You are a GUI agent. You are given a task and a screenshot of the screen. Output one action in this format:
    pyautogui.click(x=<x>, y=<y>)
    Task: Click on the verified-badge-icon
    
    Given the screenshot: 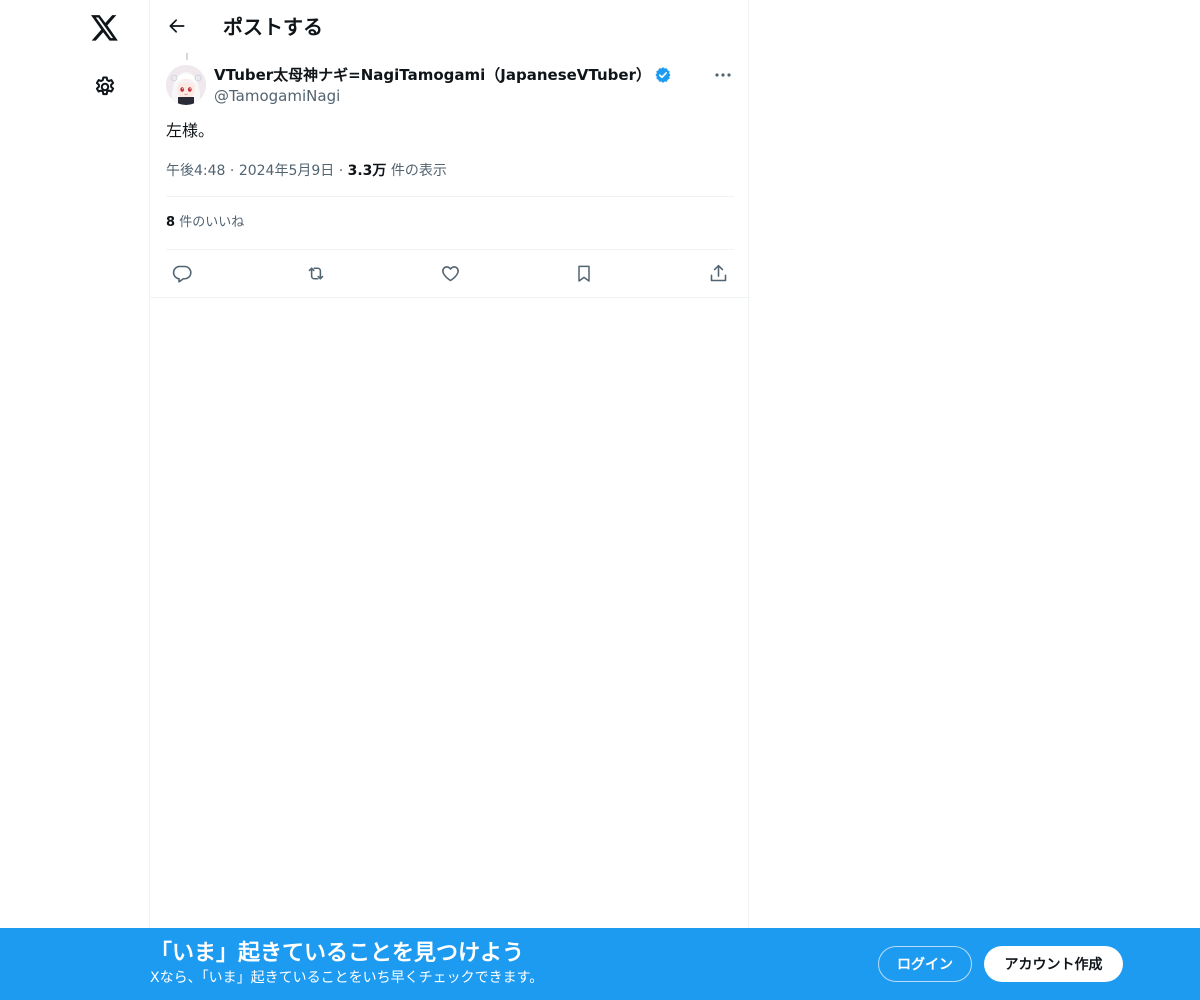 What is the action you would take?
    pyautogui.click(x=663, y=75)
    